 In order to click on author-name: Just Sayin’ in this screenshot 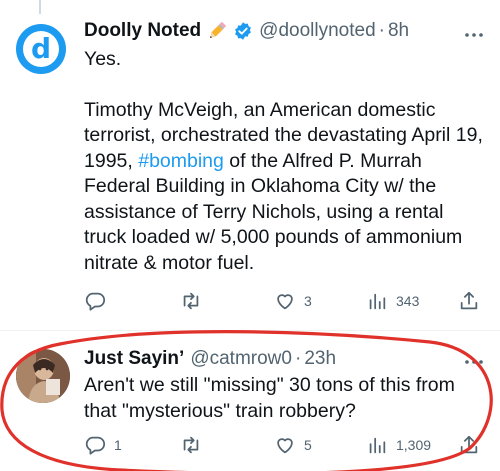, I will do `click(134, 359)`.